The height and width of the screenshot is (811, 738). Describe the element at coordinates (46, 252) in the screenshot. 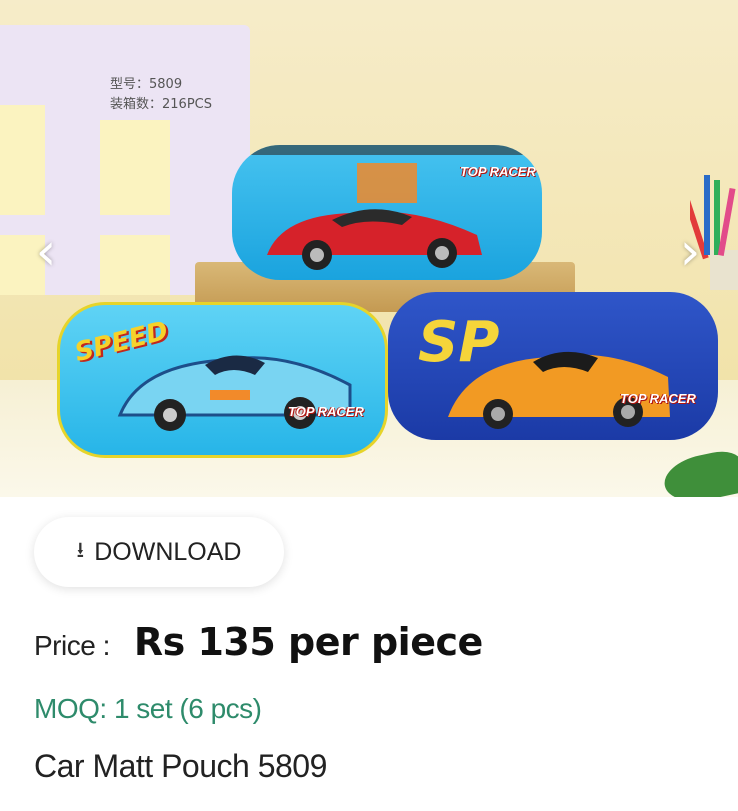

I see `chevron-left-icon: ‹` at that location.